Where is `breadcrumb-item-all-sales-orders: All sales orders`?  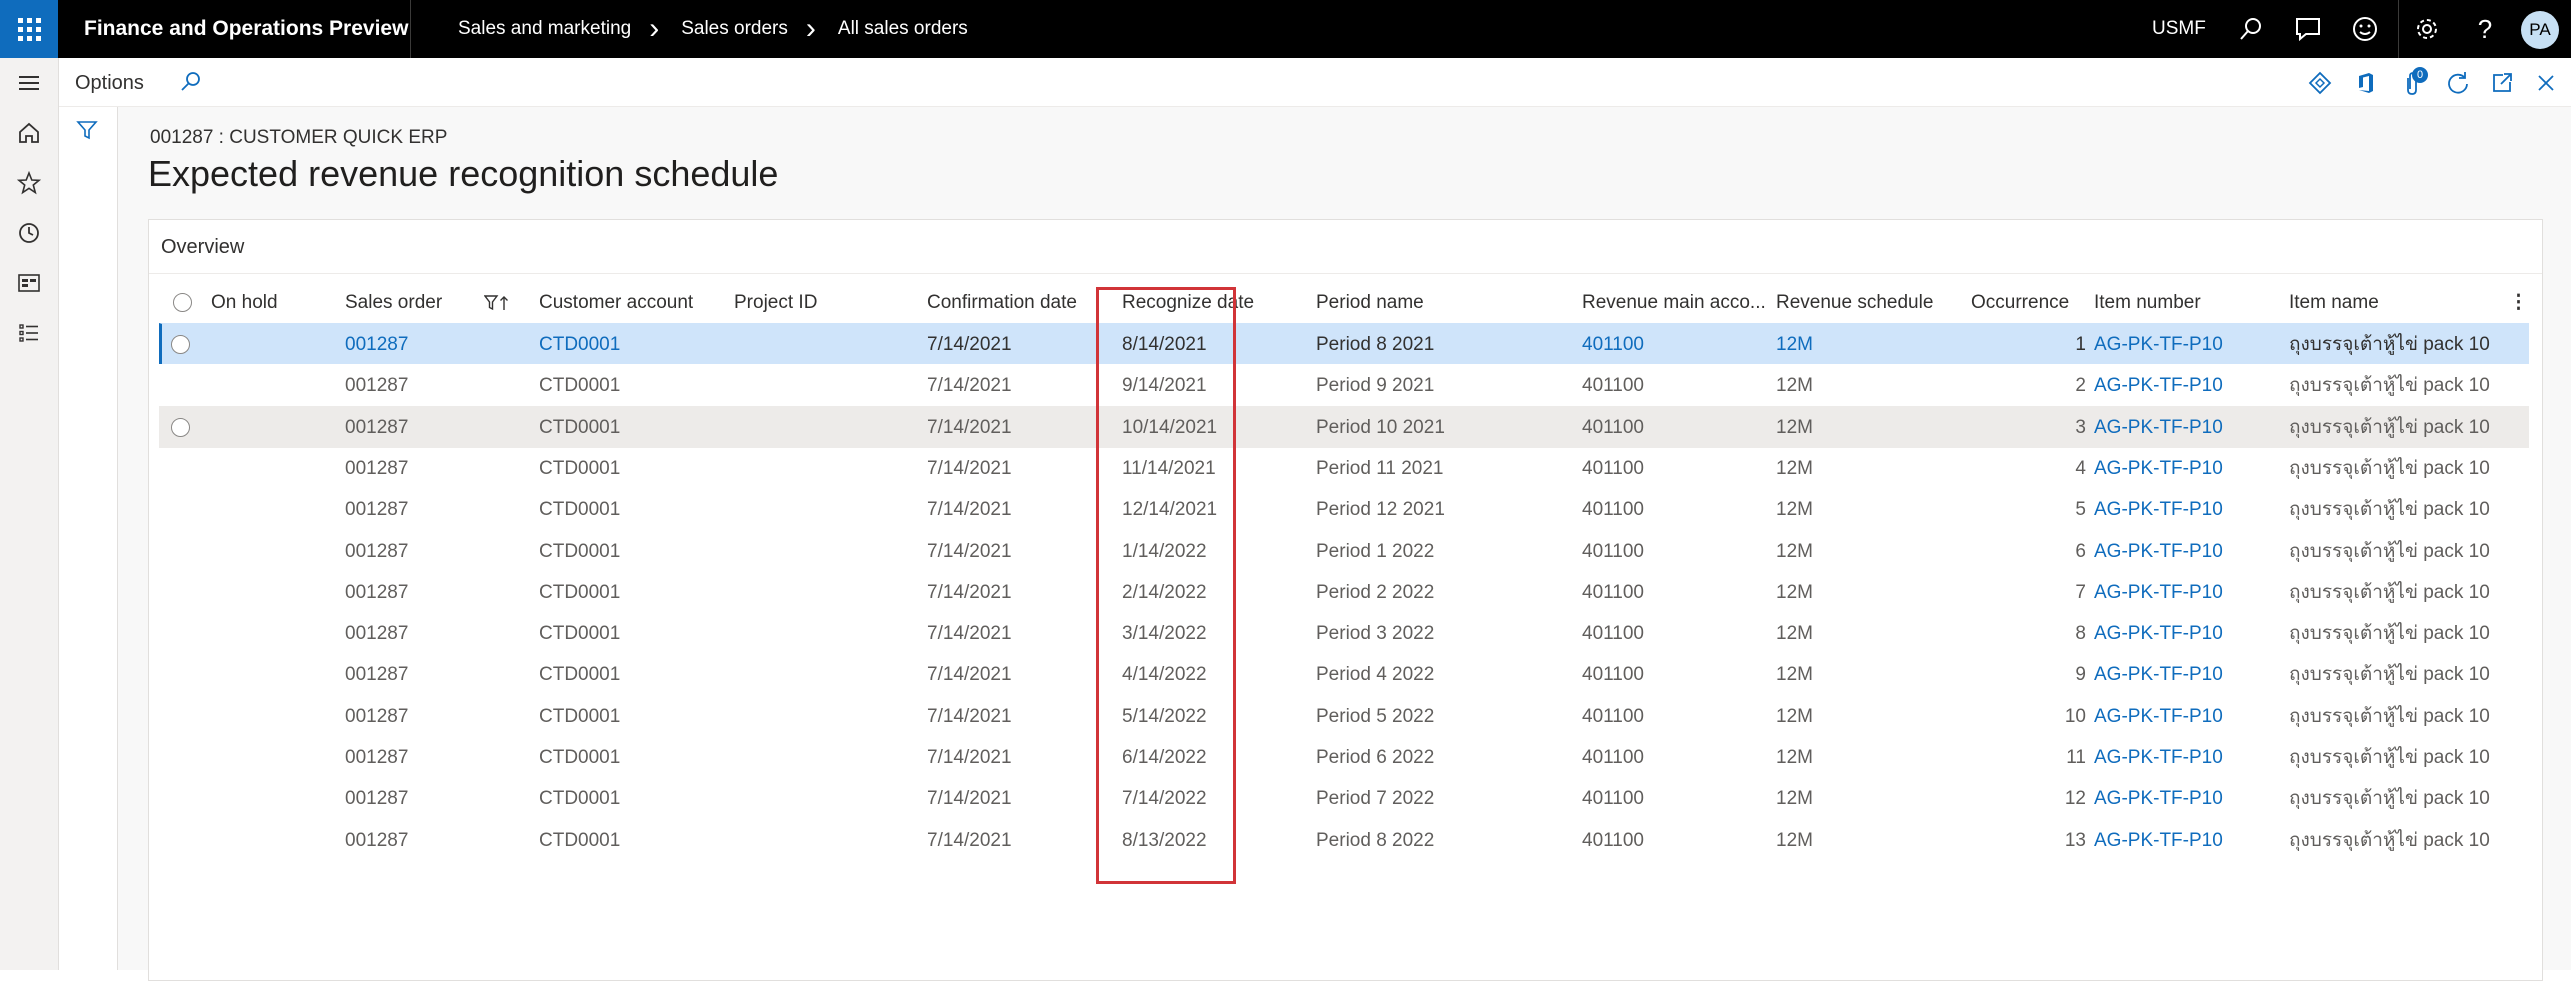
breadcrumb-item-all-sales-orders: All sales orders is located at coordinates (903, 29).